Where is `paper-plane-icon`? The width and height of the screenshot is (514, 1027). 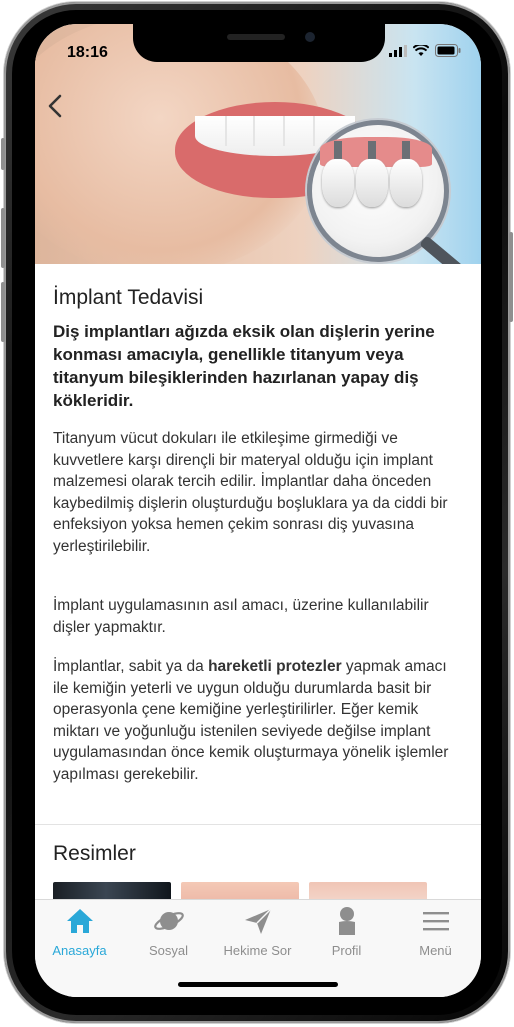 paper-plane-icon is located at coordinates (258, 921).